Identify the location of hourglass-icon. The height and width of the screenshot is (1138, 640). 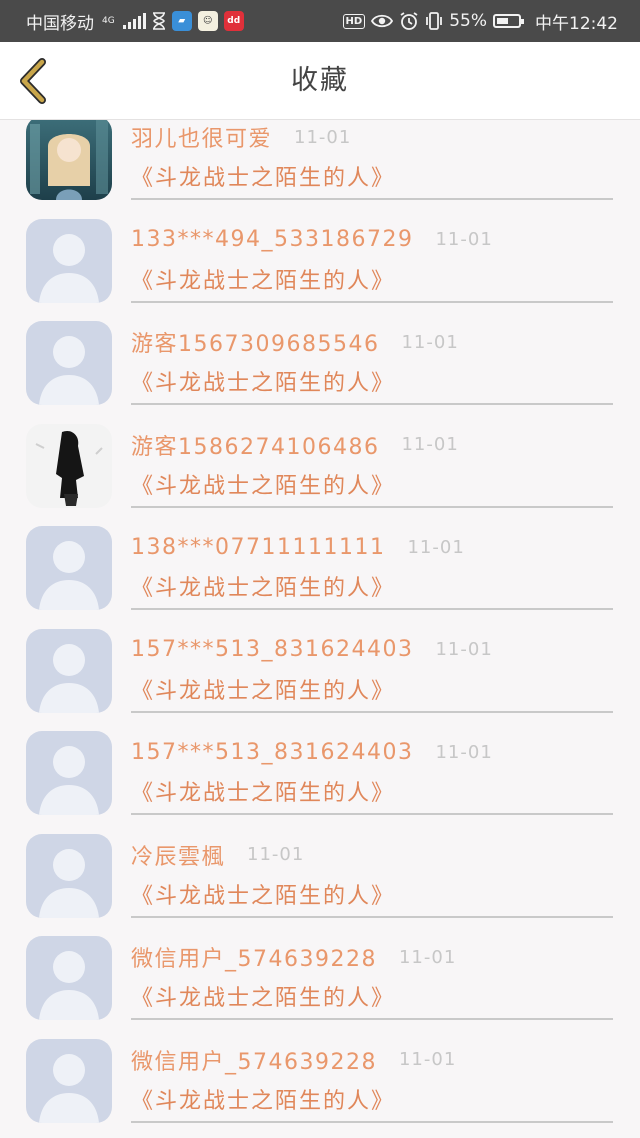
(158, 21).